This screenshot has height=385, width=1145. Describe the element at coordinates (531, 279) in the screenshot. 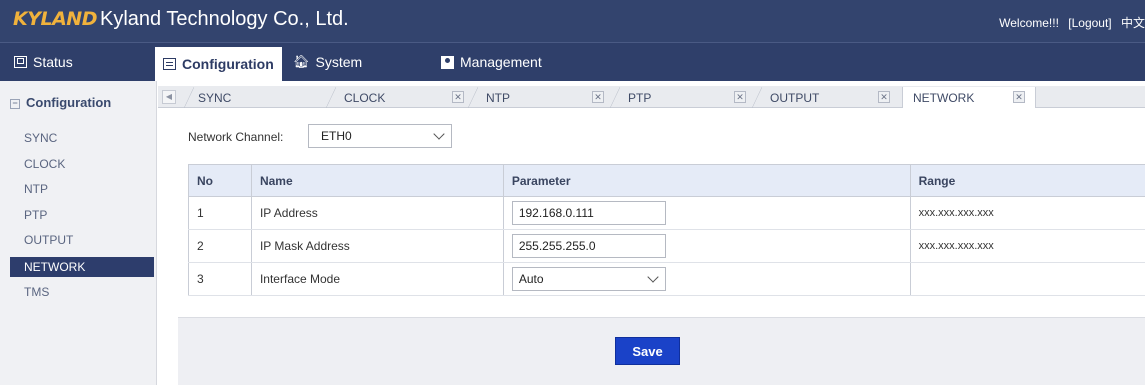

I see `interface-mode-value: Auto` at that location.